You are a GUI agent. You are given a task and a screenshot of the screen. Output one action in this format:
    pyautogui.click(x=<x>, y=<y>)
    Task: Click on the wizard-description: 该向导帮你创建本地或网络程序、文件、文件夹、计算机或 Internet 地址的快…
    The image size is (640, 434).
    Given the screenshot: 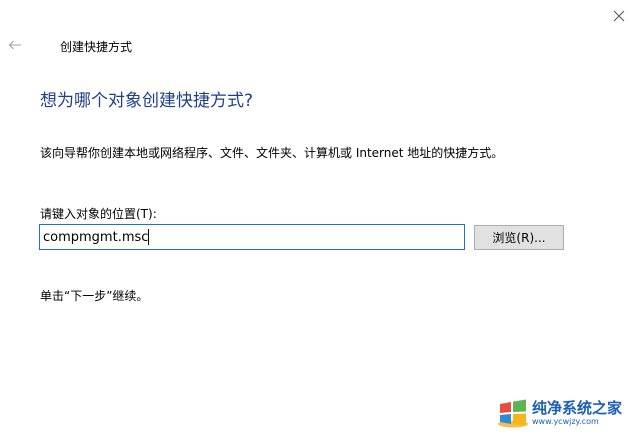 What is the action you would take?
    pyautogui.click(x=272, y=153)
    